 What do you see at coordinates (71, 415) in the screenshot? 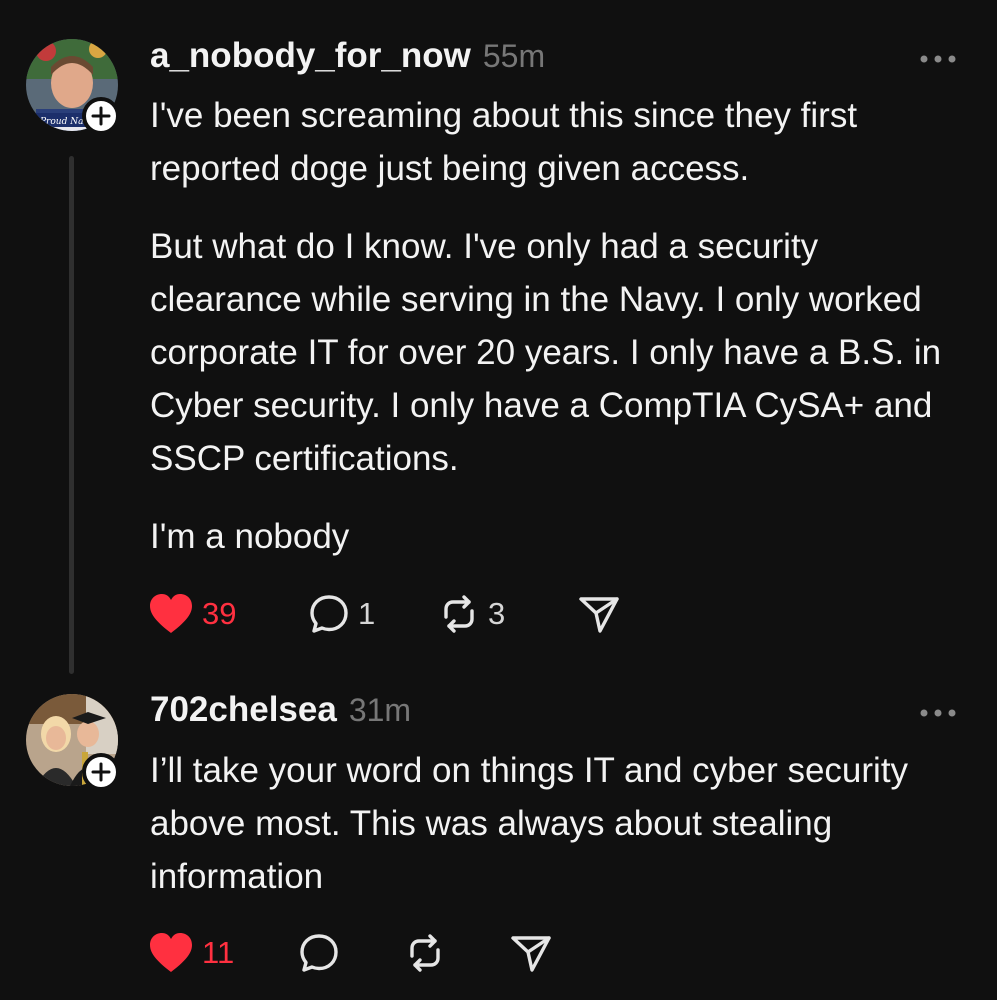
I see `thread-line` at bounding box center [71, 415].